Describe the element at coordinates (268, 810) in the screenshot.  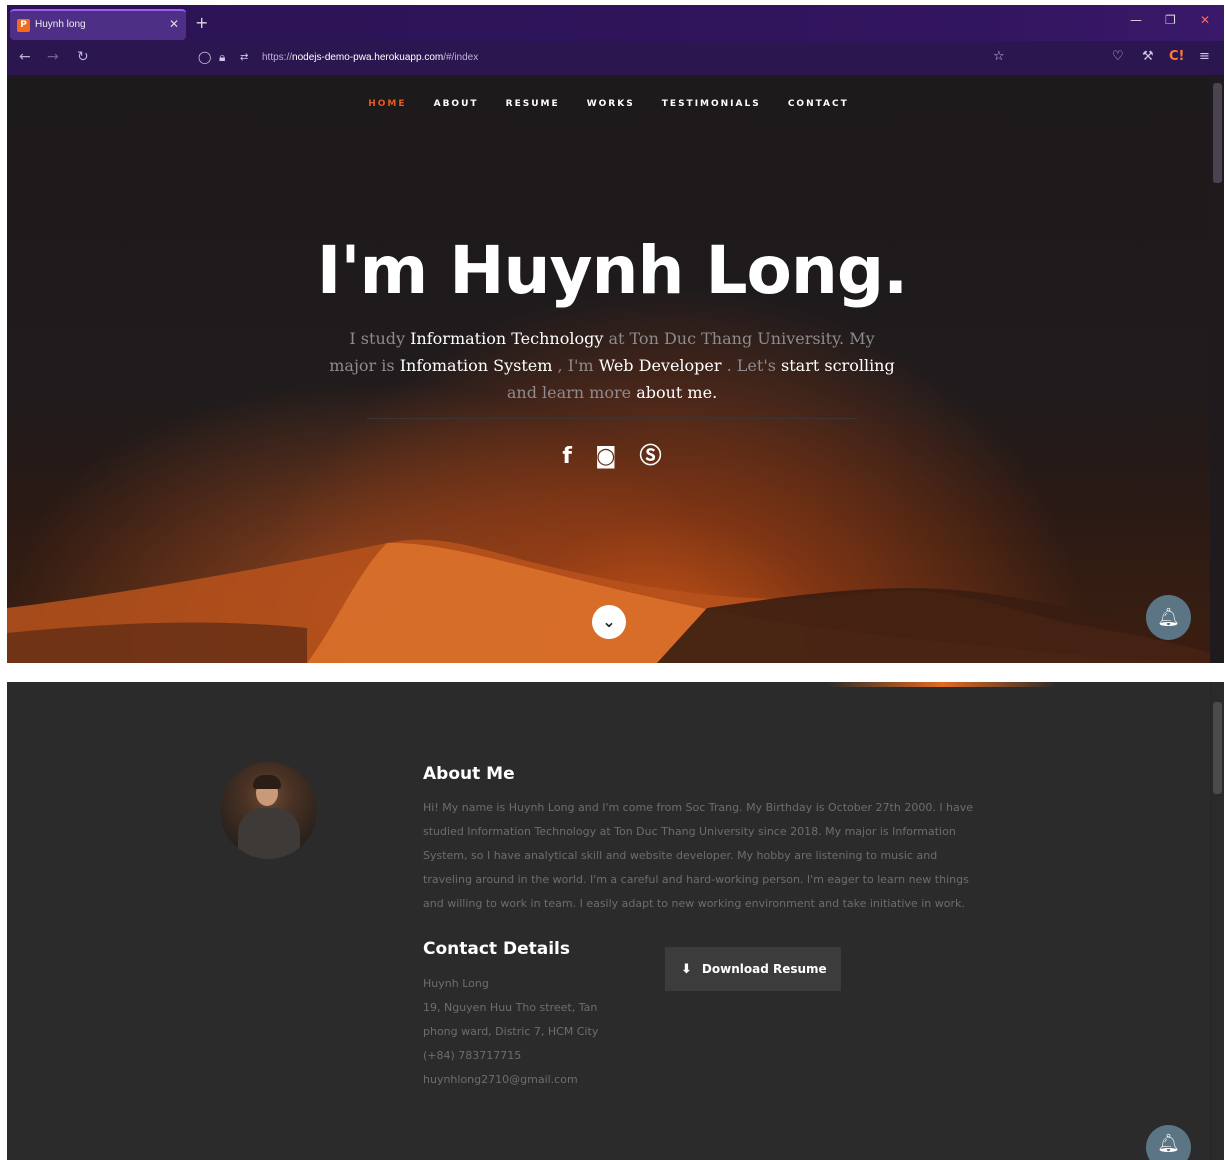
I see `avatar` at that location.